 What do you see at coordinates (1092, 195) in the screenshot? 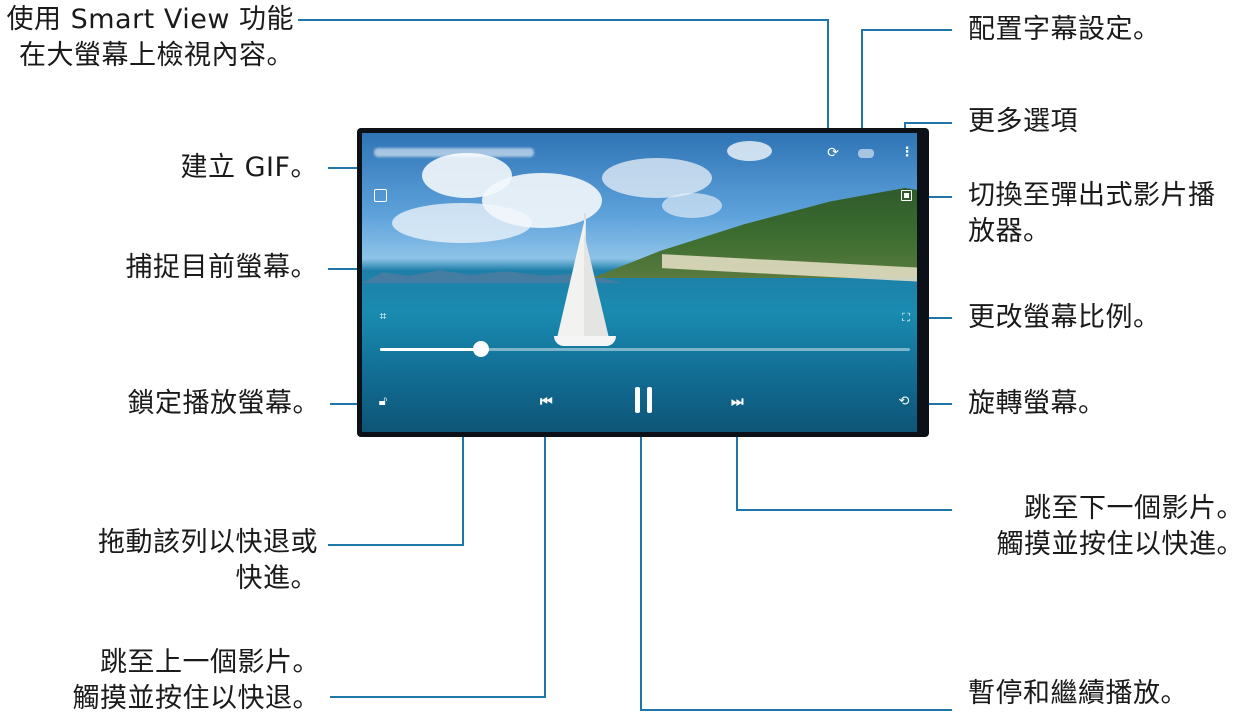
I see `callout-line: 切換至彈出式影片播` at bounding box center [1092, 195].